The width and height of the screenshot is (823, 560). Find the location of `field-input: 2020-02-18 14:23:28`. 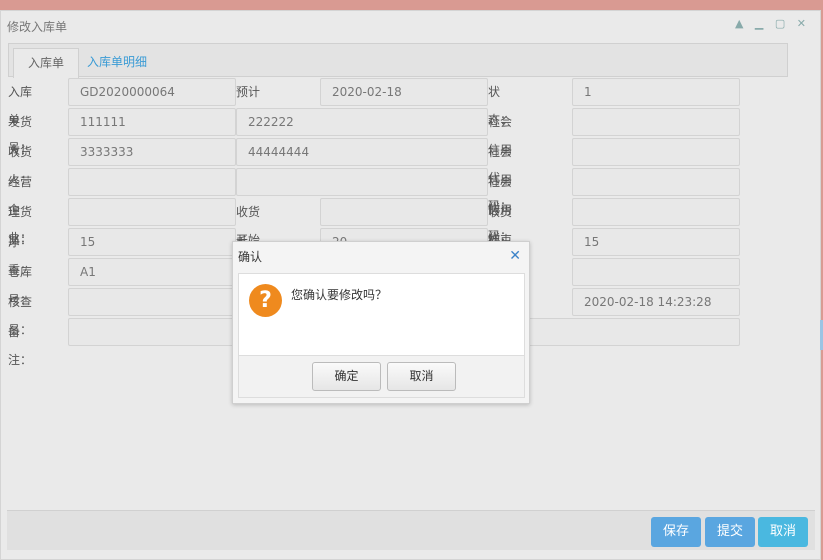

field-input: 2020-02-18 14:23:28 is located at coordinates (656, 302).